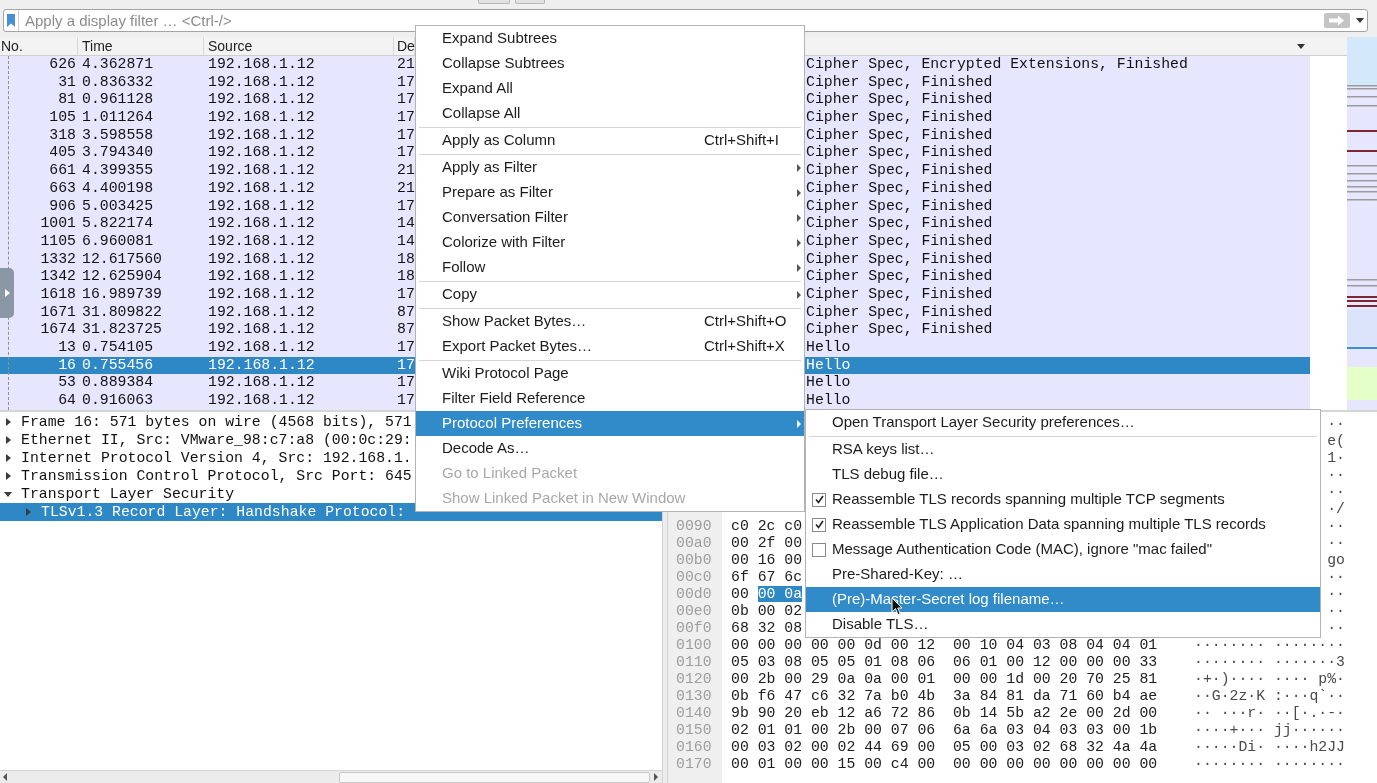 The height and width of the screenshot is (783, 1377). I want to click on byte-offset: 0090, so click(694, 526).